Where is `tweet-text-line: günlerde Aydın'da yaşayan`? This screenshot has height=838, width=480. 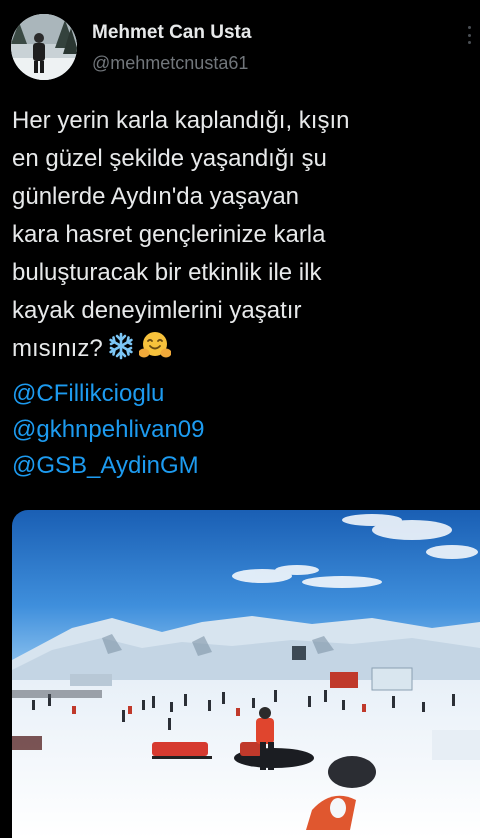
tweet-text-line: günlerde Aydın'da yaşayan is located at coordinates (156, 196).